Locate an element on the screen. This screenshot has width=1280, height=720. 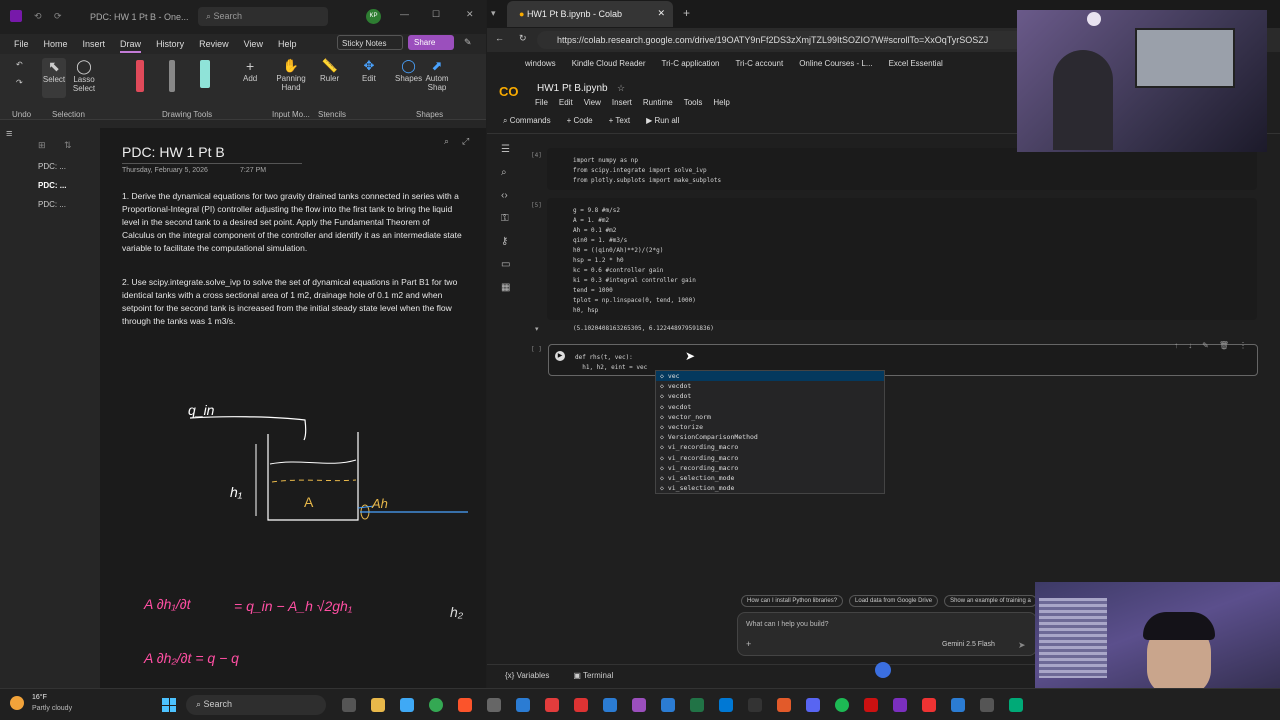
table-icon: ▦ is located at coordinates (505, 287).